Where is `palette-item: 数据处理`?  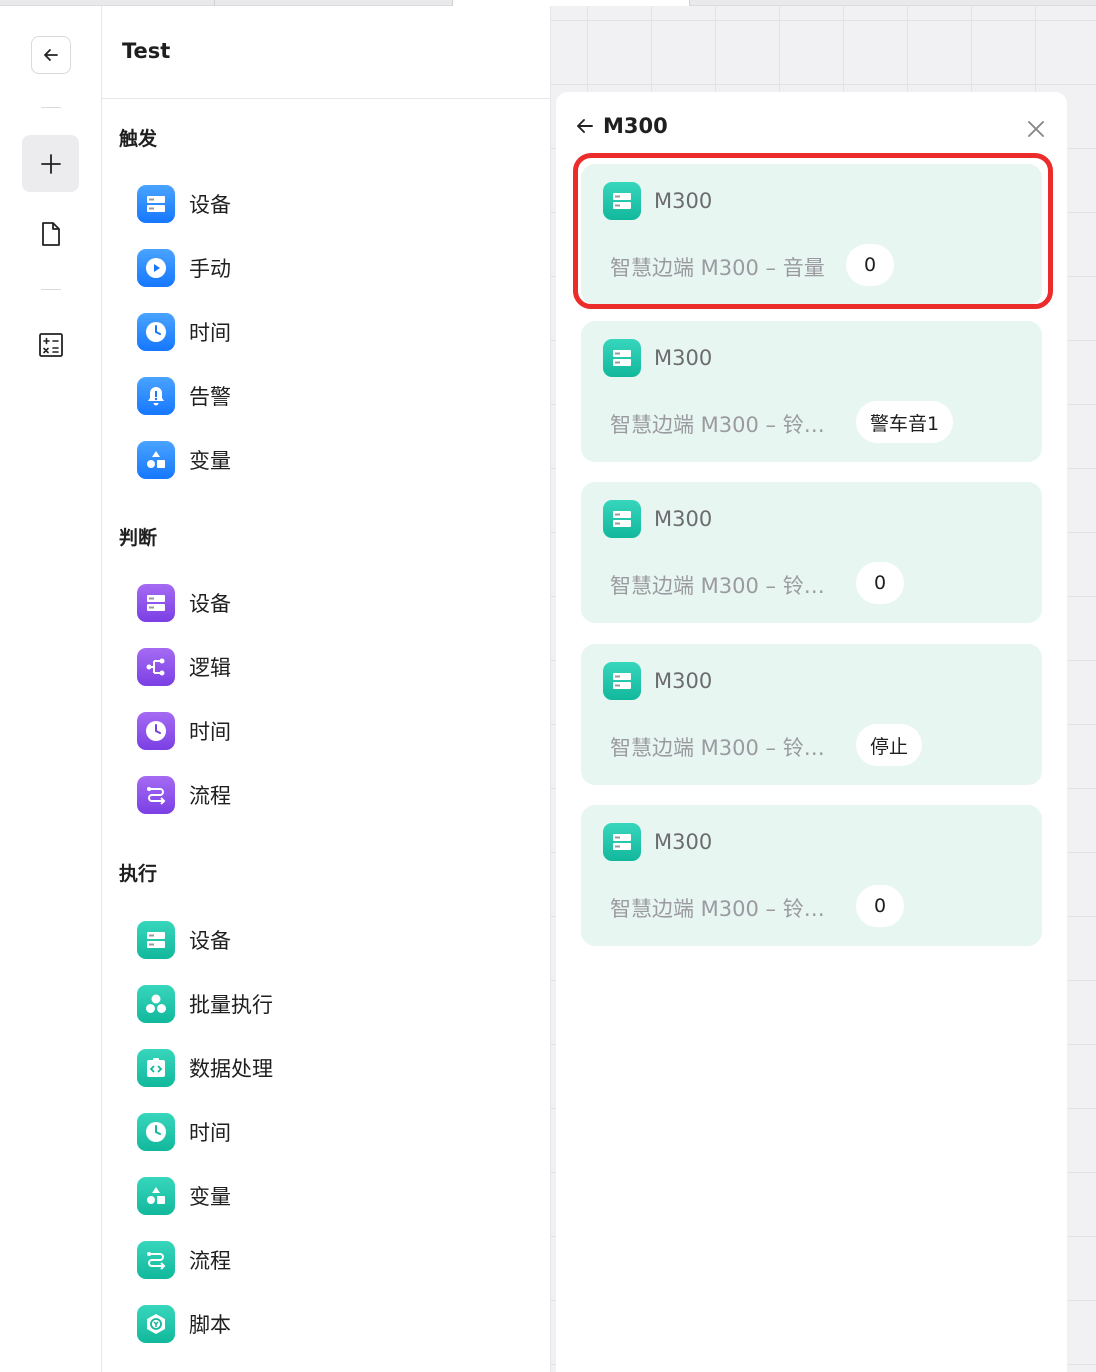
palette-item: 数据处理 is located at coordinates (205, 1068).